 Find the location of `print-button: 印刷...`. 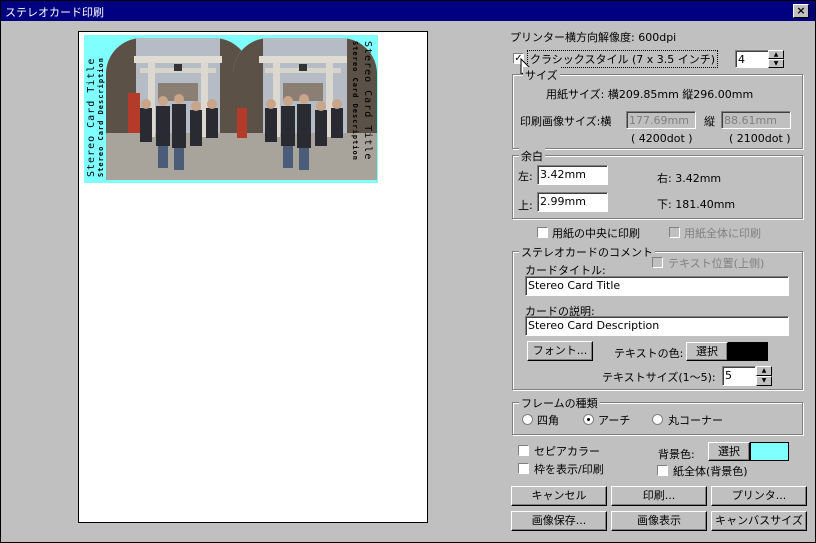

print-button: 印刷... is located at coordinates (659, 496).